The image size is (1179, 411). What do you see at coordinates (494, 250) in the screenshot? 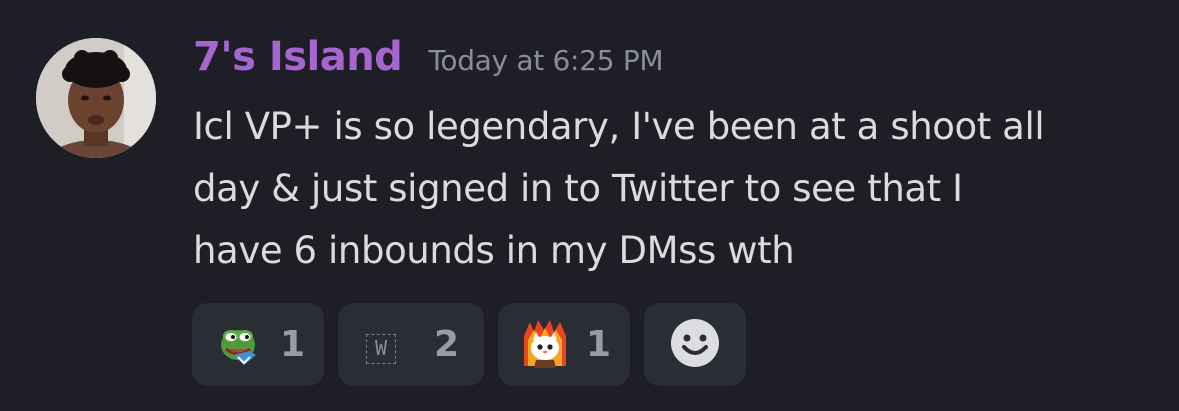
I see `message-line: have 6 inbounds in my DMss wth` at bounding box center [494, 250].